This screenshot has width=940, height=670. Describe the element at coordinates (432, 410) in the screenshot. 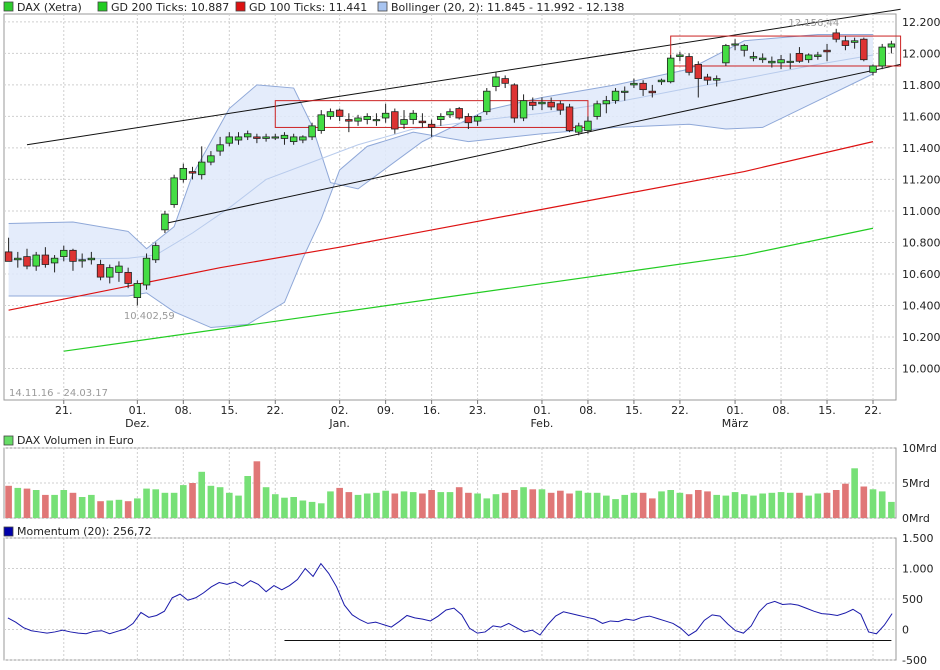

I see `x-tick-label: 16.` at that location.